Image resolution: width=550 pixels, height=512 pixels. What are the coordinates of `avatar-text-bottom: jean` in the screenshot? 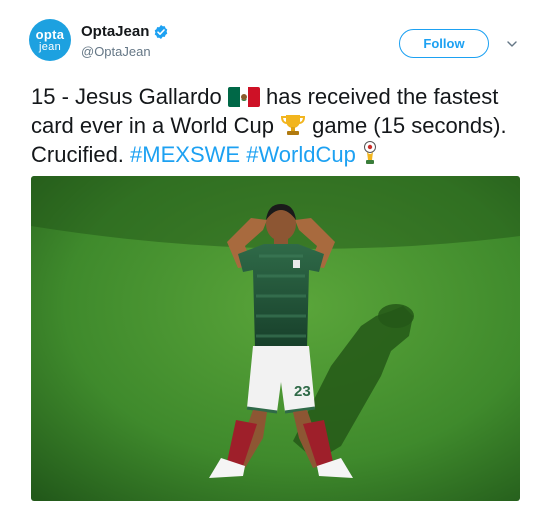 It's located at (50, 46).